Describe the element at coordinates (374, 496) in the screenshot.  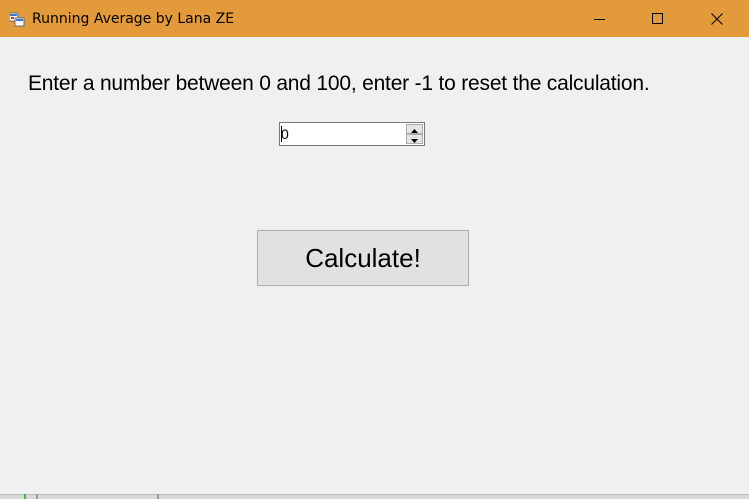
I see `bottom-edge` at that location.